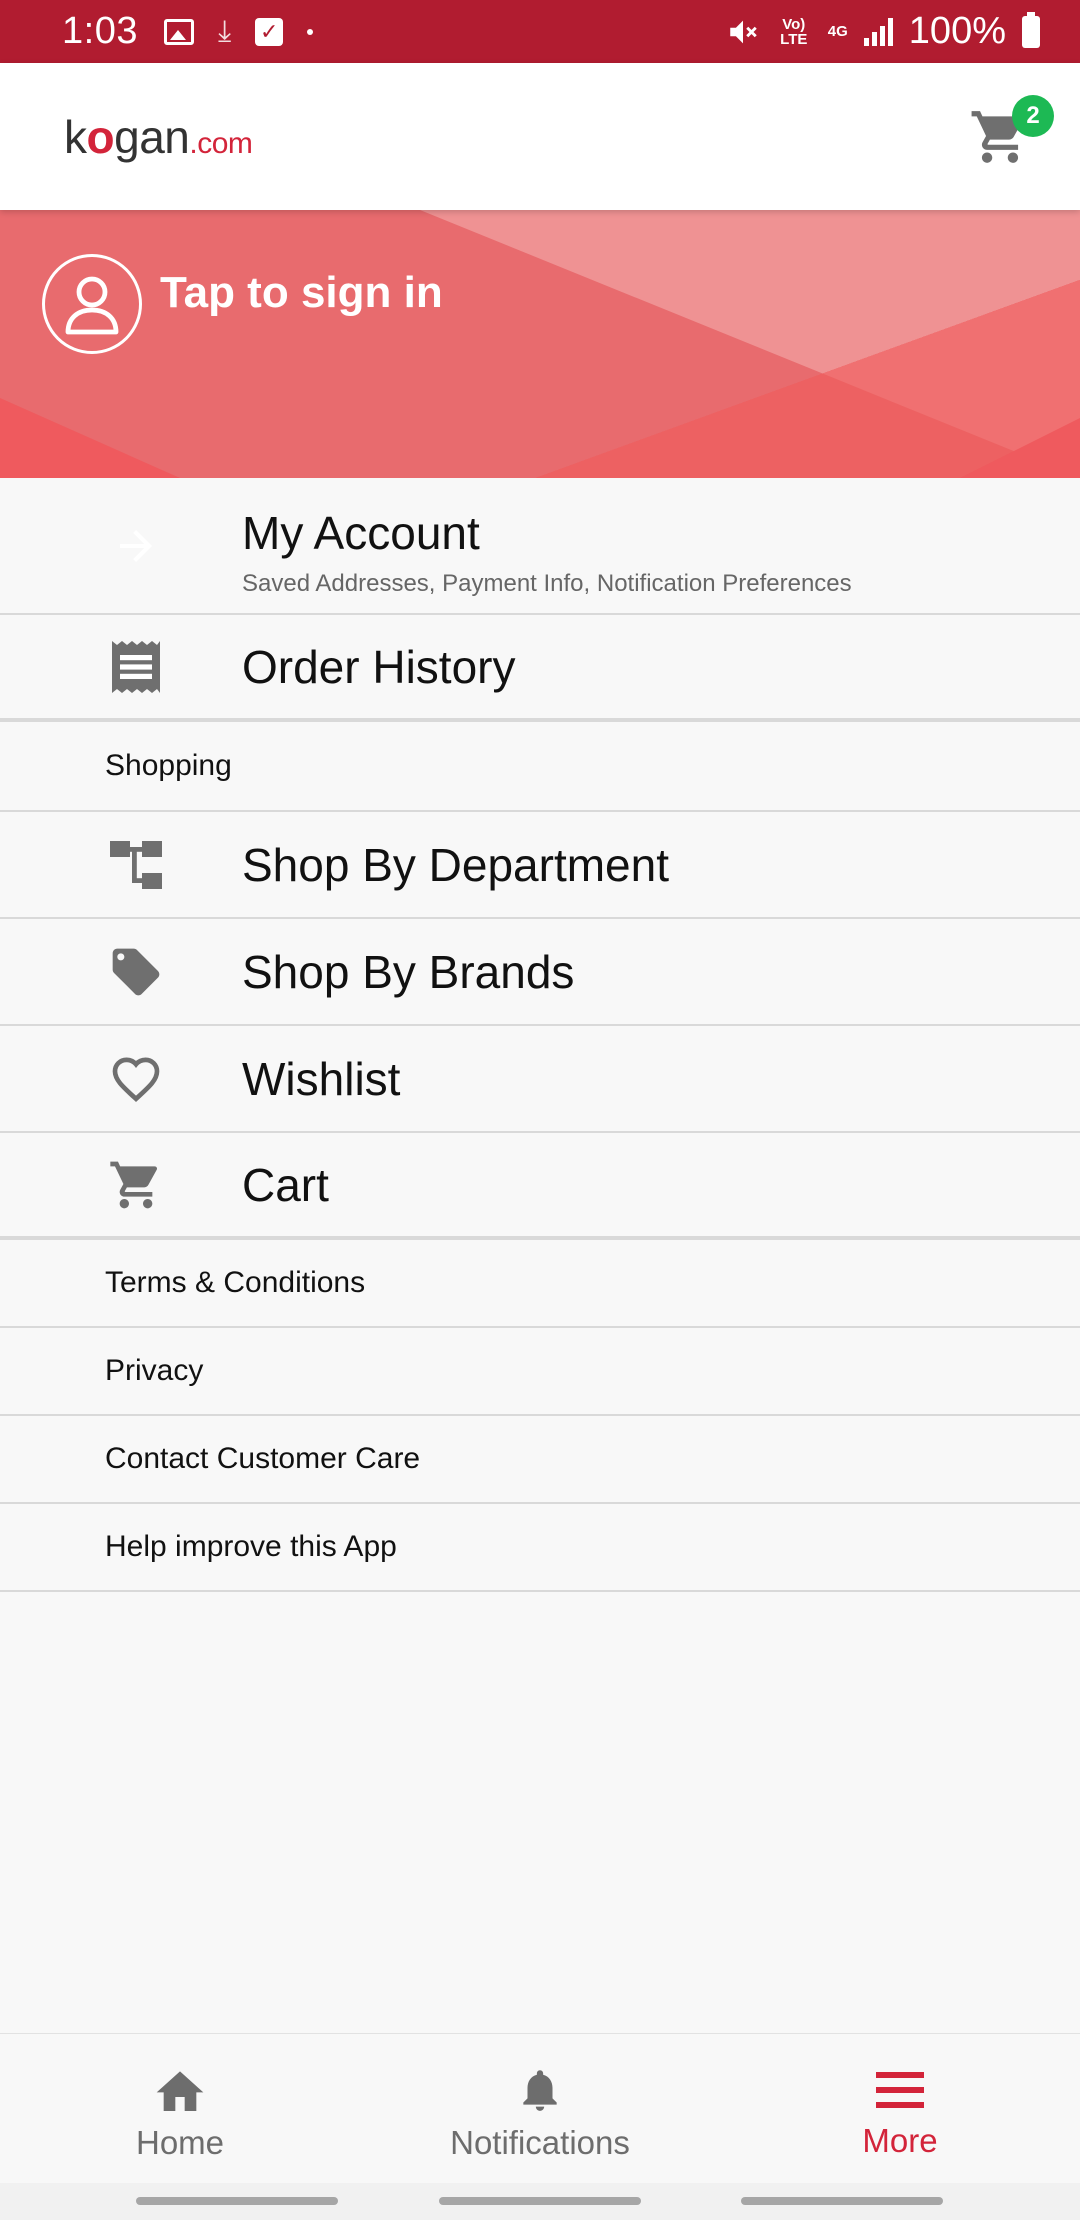  What do you see at coordinates (221, 143) in the screenshot?
I see `logo-part-com: .com` at bounding box center [221, 143].